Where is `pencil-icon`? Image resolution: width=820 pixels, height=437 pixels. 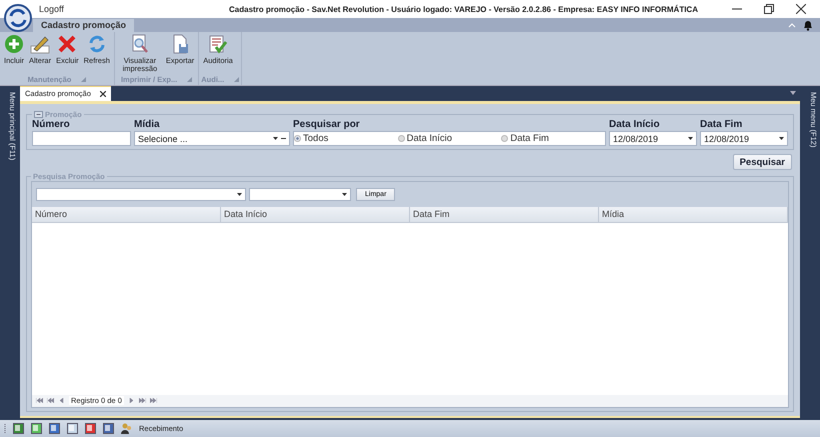
pencil-icon is located at coordinates (40, 44).